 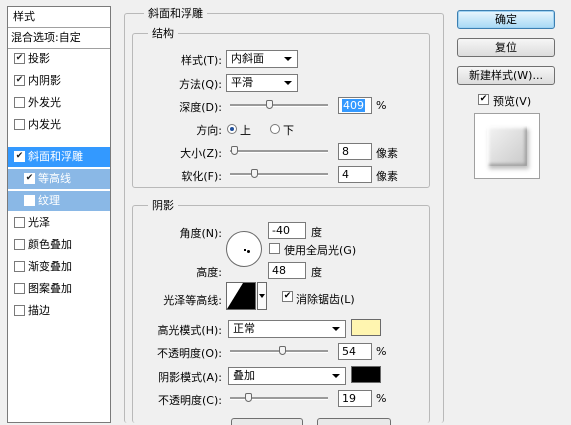 What do you see at coordinates (59, 81) in the screenshot?
I see `style-item-inner-shadow: ✔ 内阴影` at bounding box center [59, 81].